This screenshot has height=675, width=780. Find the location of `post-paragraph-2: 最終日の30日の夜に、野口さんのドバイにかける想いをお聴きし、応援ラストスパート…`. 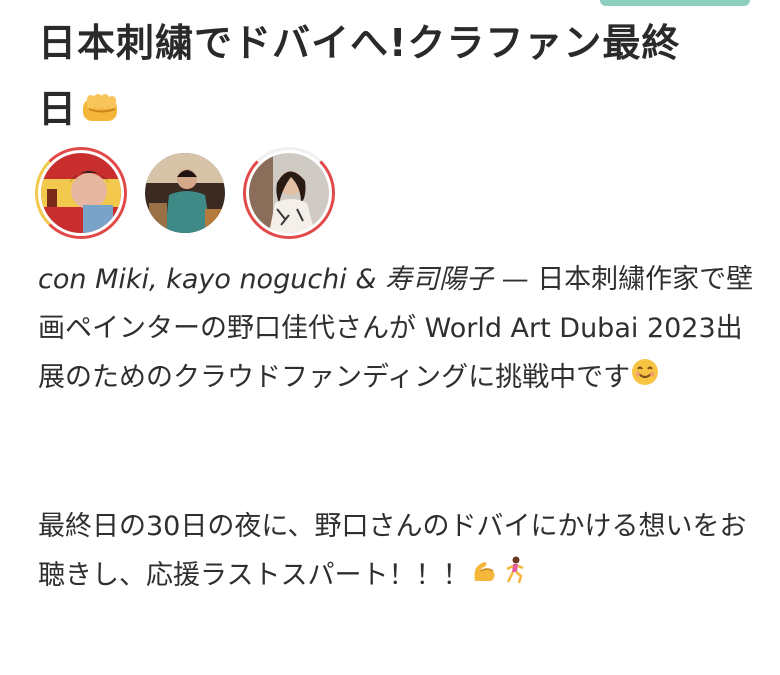

post-paragraph-2: 最終日の30日の夜に、野口さんのドバイにかける想いをお聴きし、応援ラストスパート… is located at coordinates (398, 551).